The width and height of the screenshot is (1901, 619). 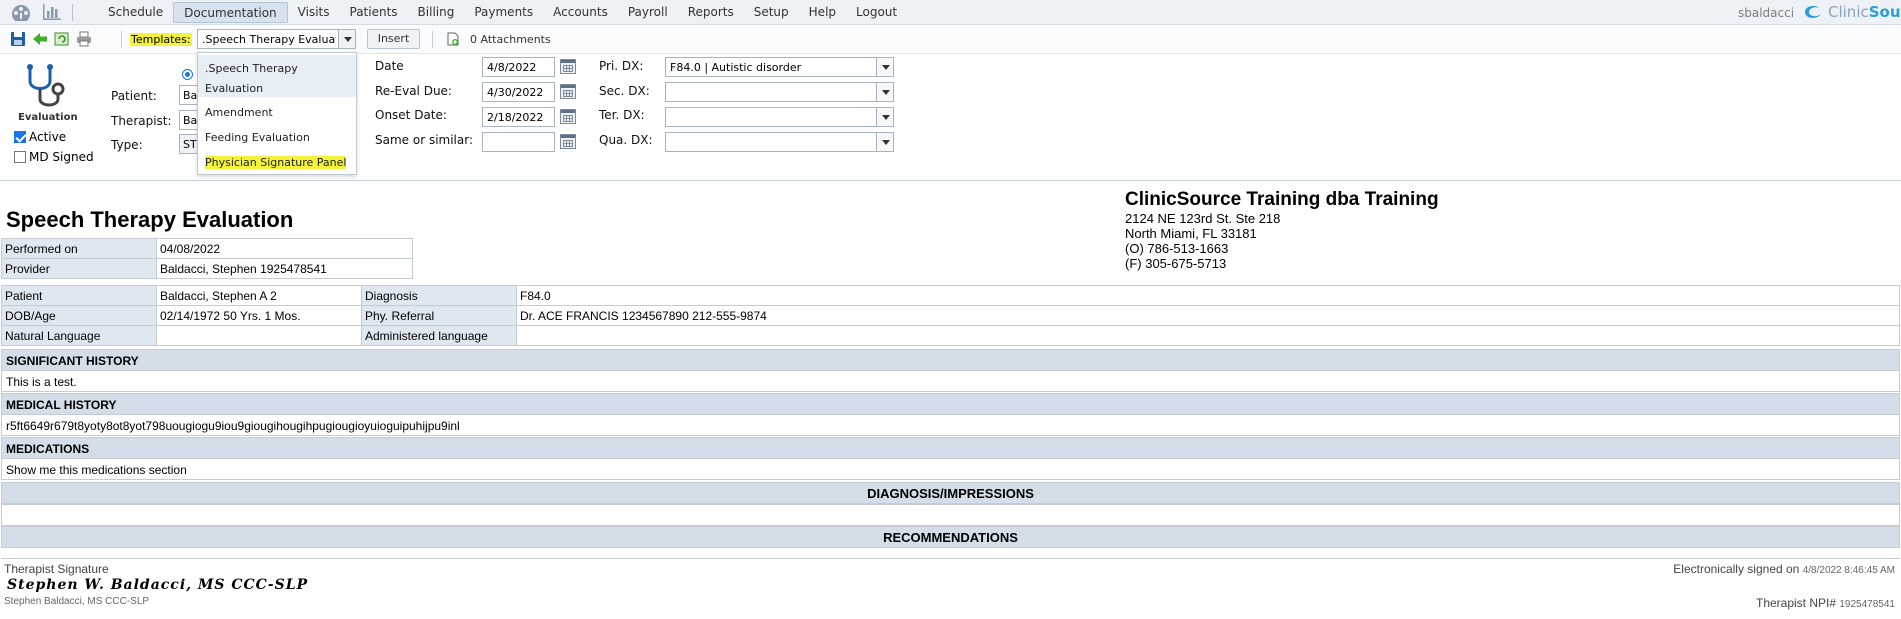 I want to click on option-label-line2: Evaluation, so click(x=234, y=88).